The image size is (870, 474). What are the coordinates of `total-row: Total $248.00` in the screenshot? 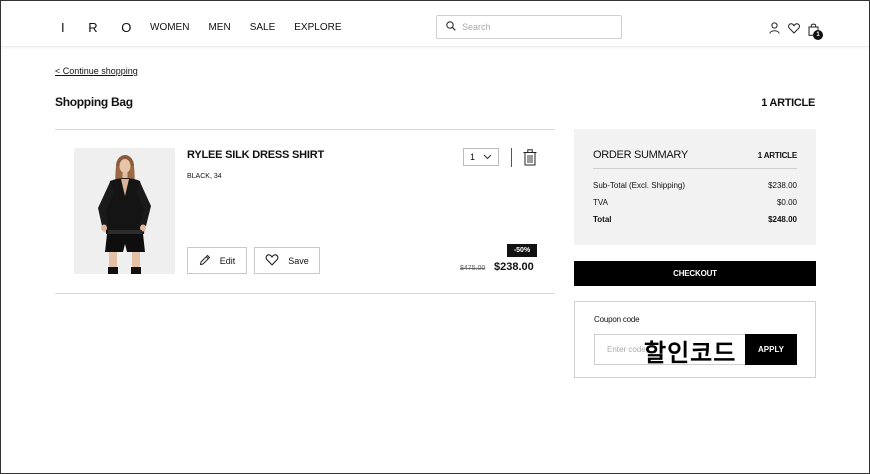 It's located at (695, 219).